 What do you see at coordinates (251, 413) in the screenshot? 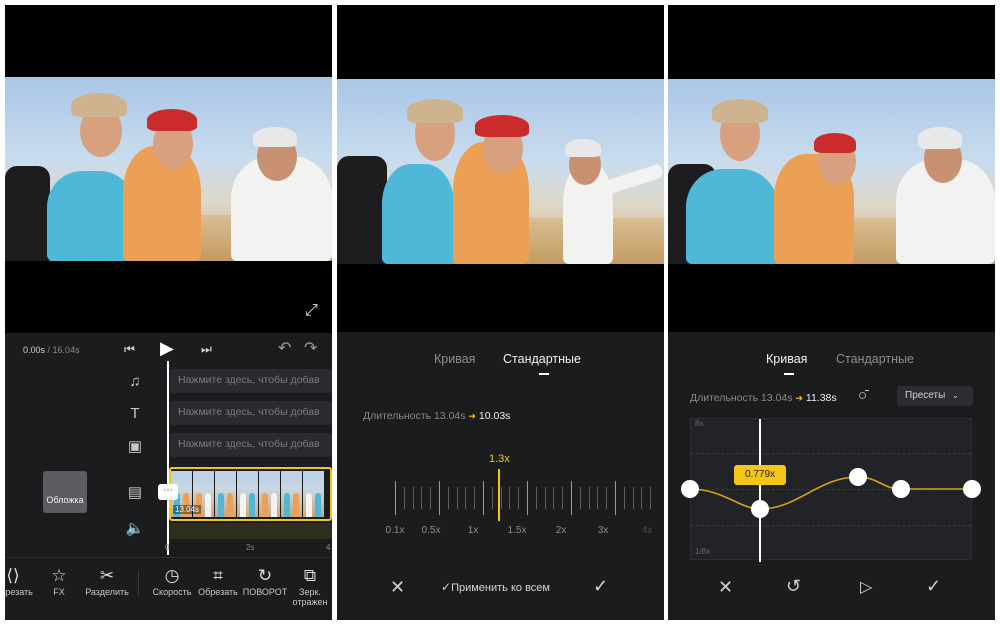
I see `text-track-hint: Нажмите здесь, чтобы добав` at bounding box center [251, 413].